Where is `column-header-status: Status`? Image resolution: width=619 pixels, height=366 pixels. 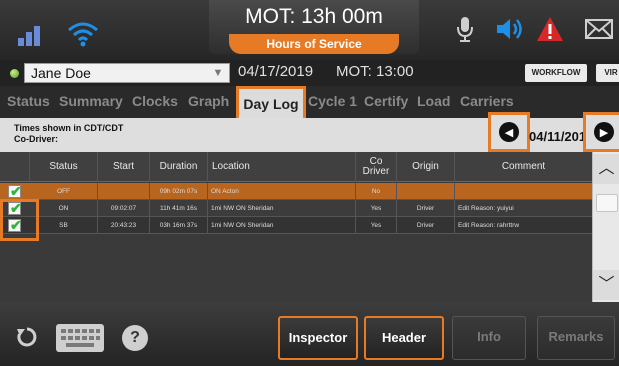 column-header-status: Status is located at coordinates (64, 167).